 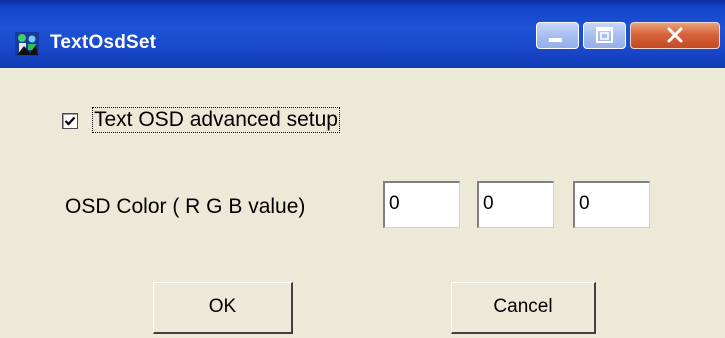 I want to click on minimize-icon, so click(x=557, y=35).